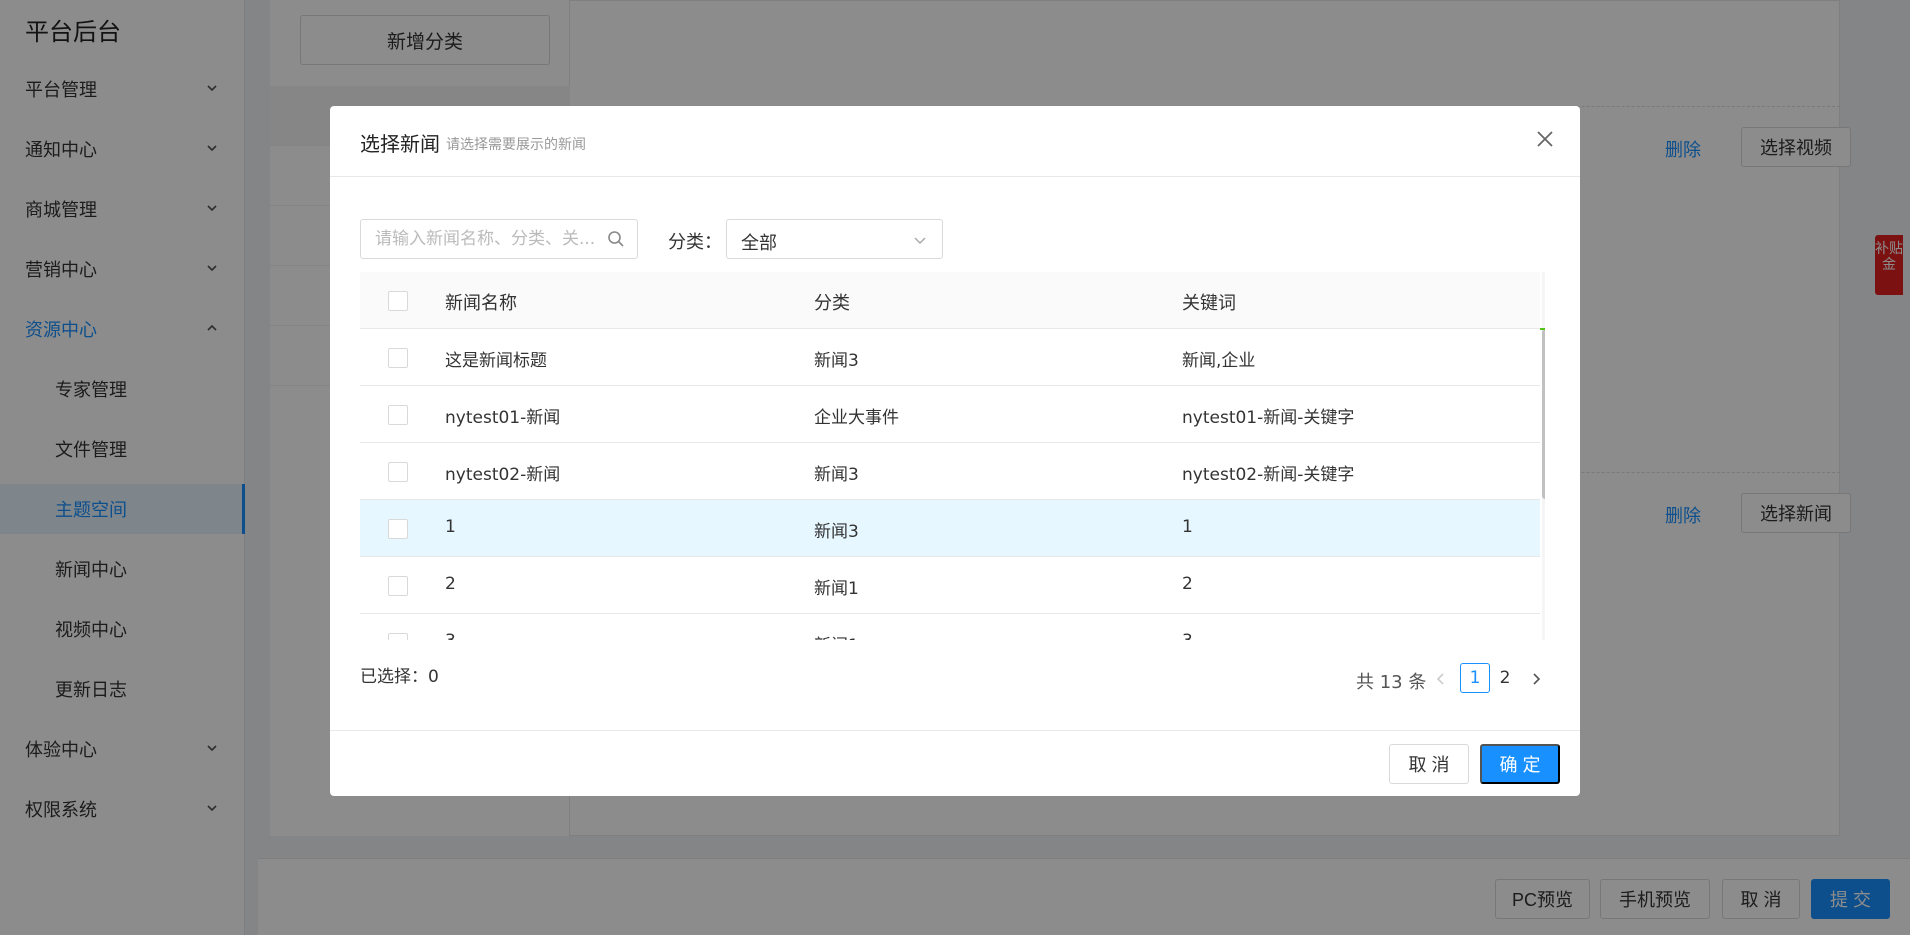  Describe the element at coordinates (1475, 678) in the screenshot. I see `page-1: 1` at that location.